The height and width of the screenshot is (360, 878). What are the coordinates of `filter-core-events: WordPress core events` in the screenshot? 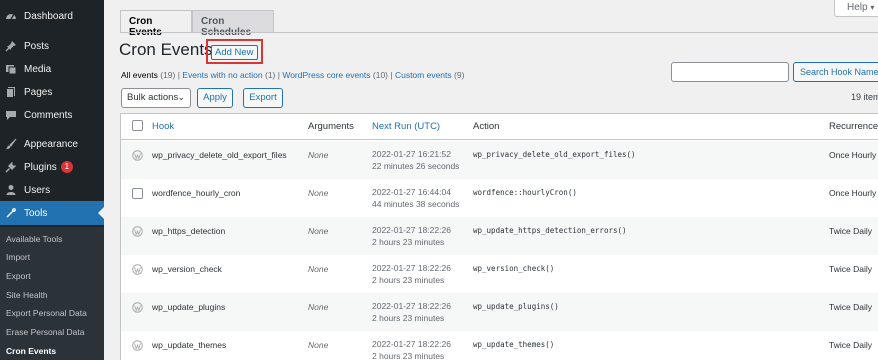 It's located at (326, 75).